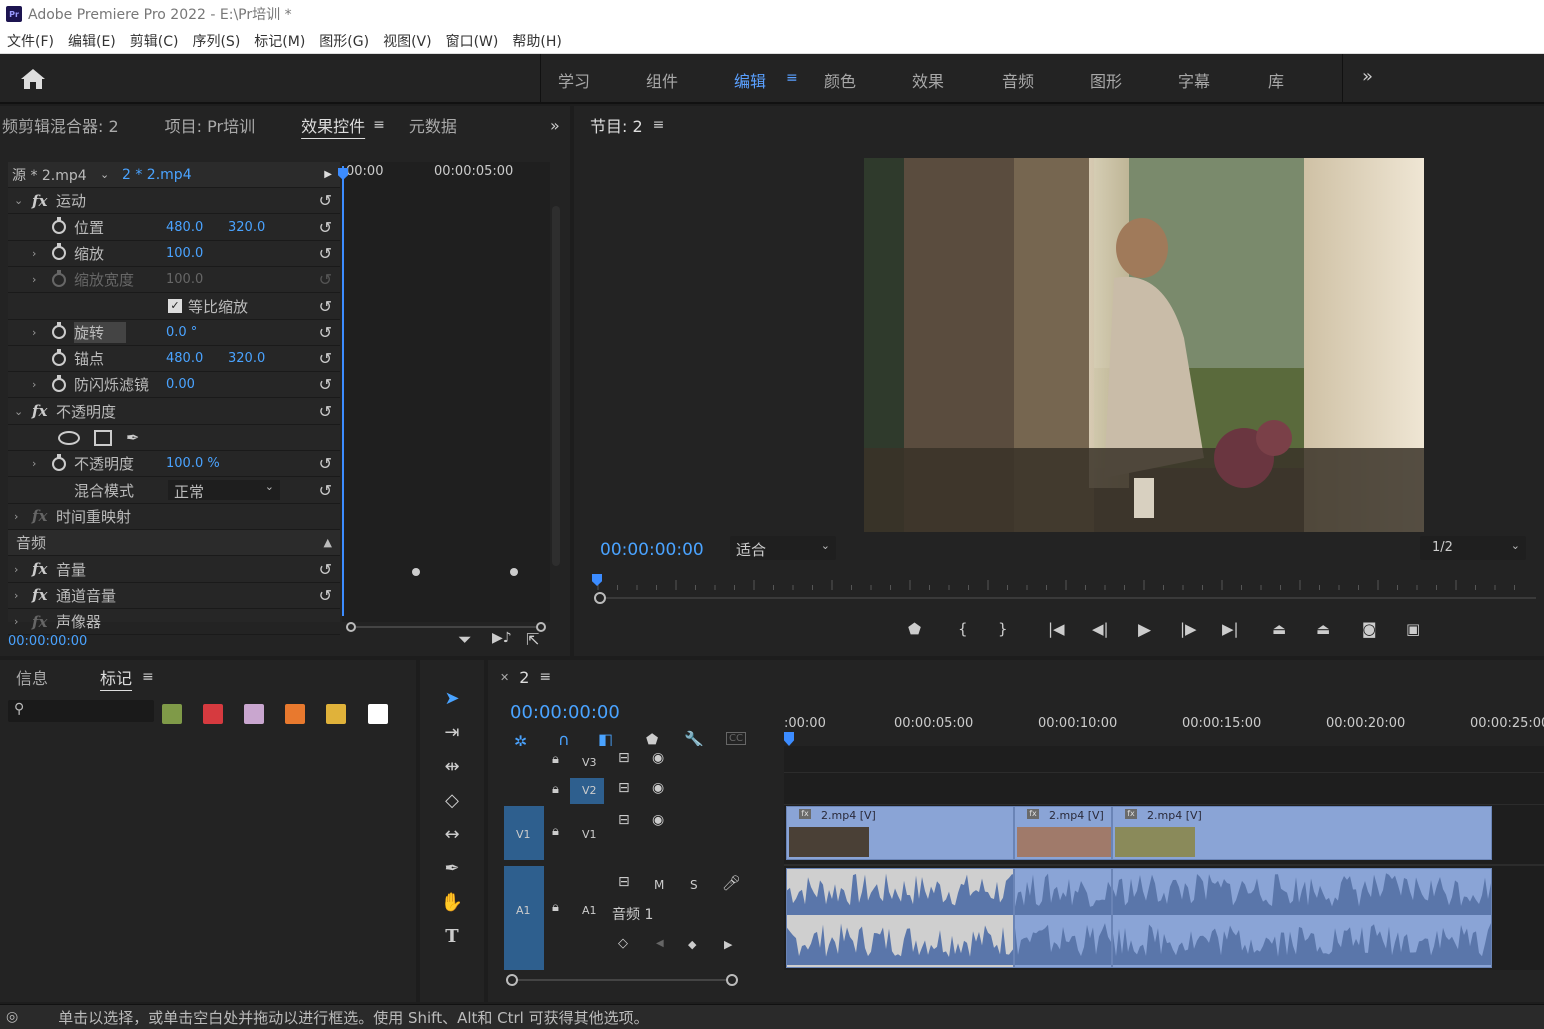  I want to click on menu-file: 文件(F), so click(30, 41).